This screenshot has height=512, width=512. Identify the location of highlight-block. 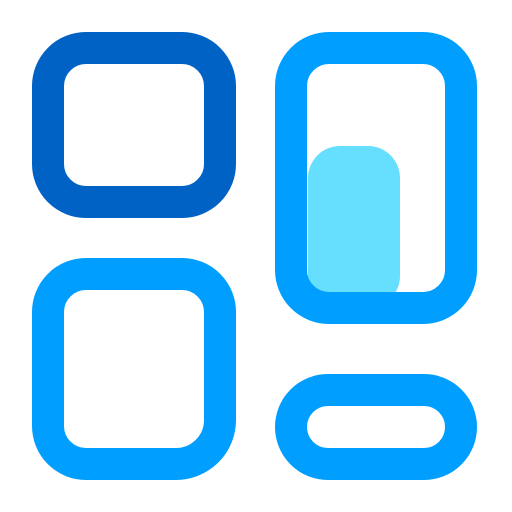
(354, 227).